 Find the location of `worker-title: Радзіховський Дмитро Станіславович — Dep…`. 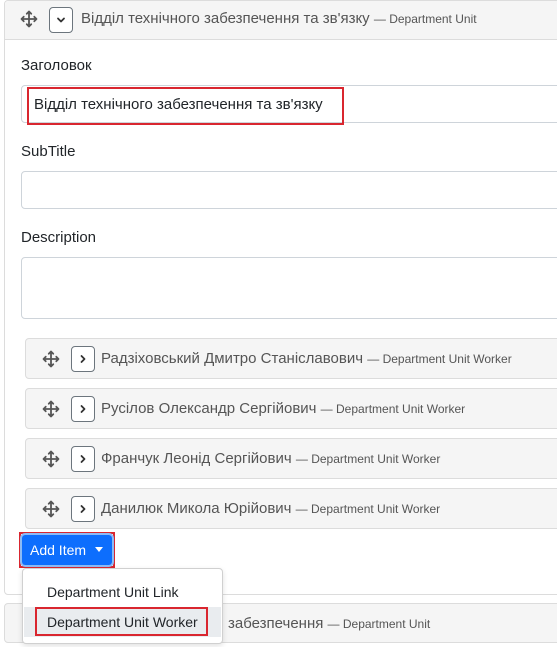

worker-title: Радзіховський Дмитро Станіславович — Dep… is located at coordinates (306, 358).